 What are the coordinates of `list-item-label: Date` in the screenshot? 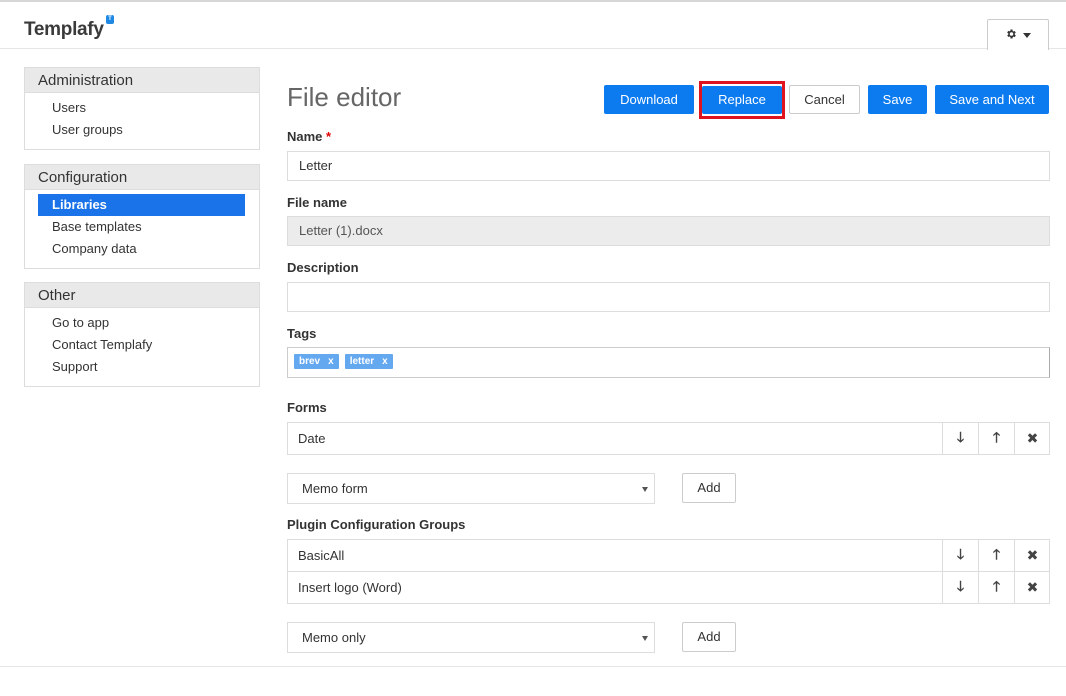 It's located at (312, 438).